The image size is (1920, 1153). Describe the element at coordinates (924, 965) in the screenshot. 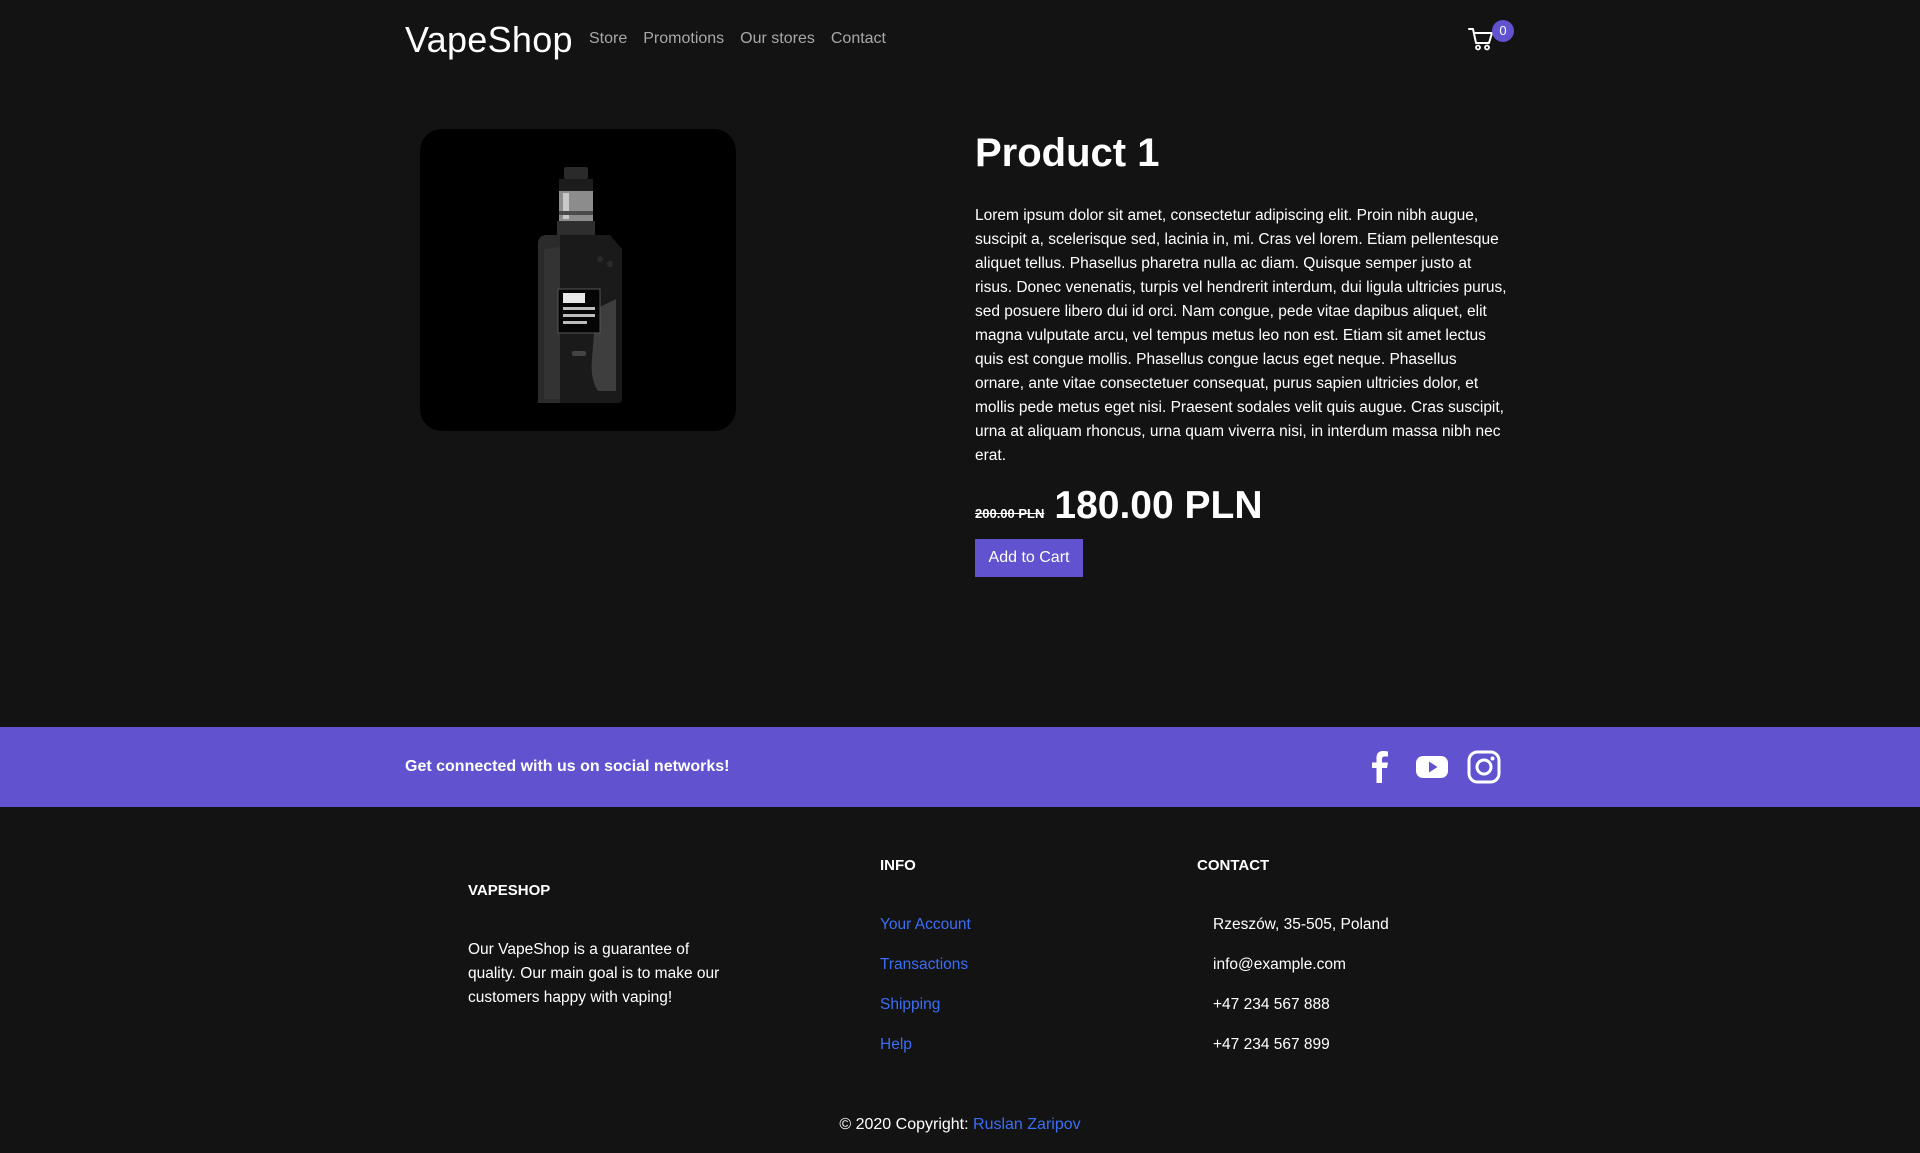

I see `footer-link-transactions: Transactions` at that location.